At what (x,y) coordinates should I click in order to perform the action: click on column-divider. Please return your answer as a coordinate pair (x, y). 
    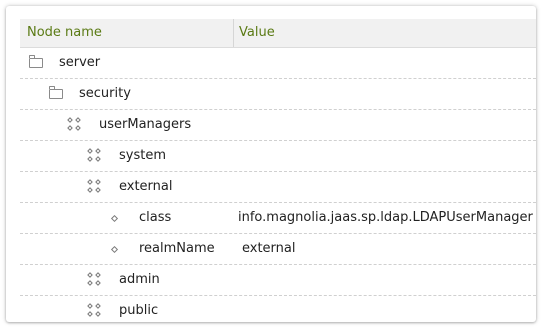
    Looking at the image, I should click on (233, 33).